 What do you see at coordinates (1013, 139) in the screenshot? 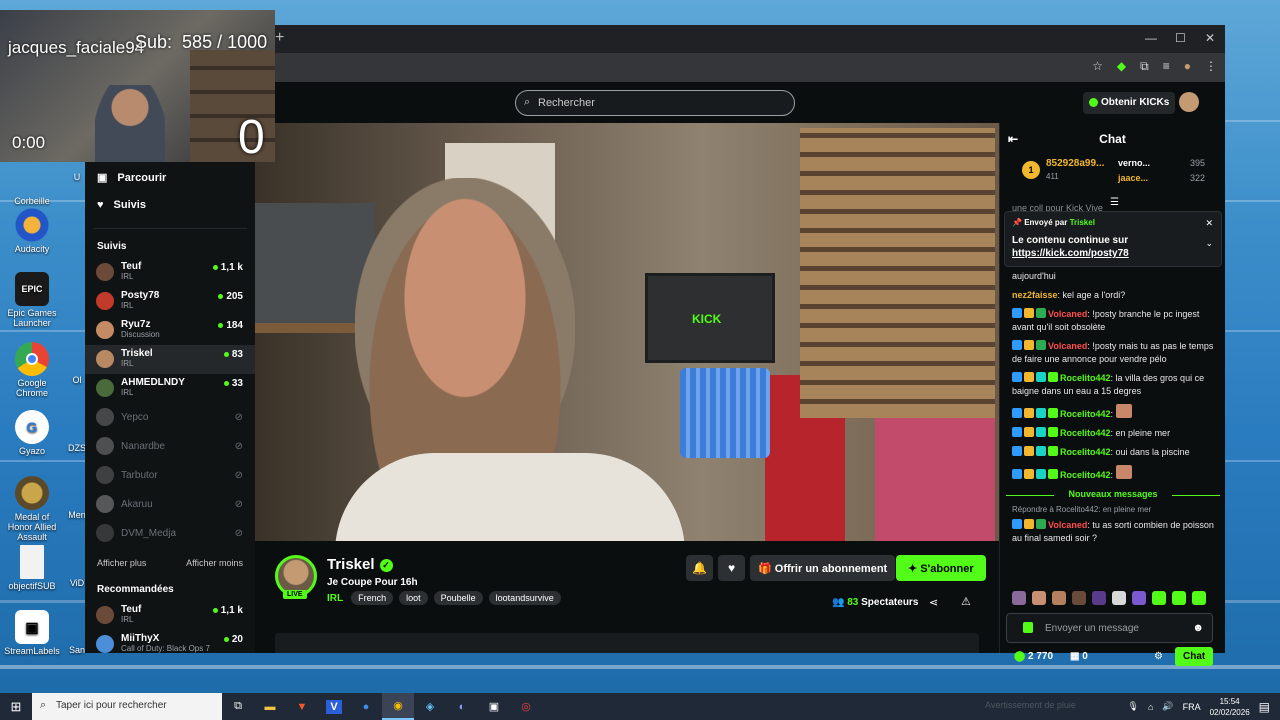
I see `collapse-chat-icon: ⇤` at bounding box center [1013, 139].